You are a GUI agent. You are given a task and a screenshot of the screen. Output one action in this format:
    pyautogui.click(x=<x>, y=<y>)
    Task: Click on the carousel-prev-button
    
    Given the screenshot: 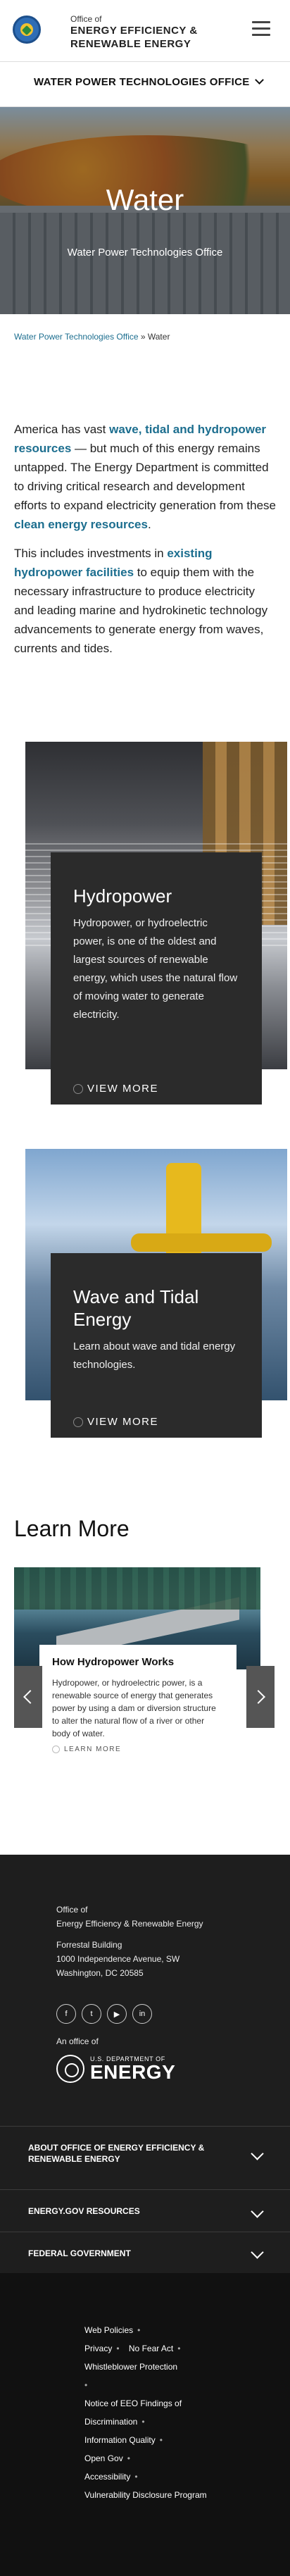 What is the action you would take?
    pyautogui.click(x=28, y=1697)
    